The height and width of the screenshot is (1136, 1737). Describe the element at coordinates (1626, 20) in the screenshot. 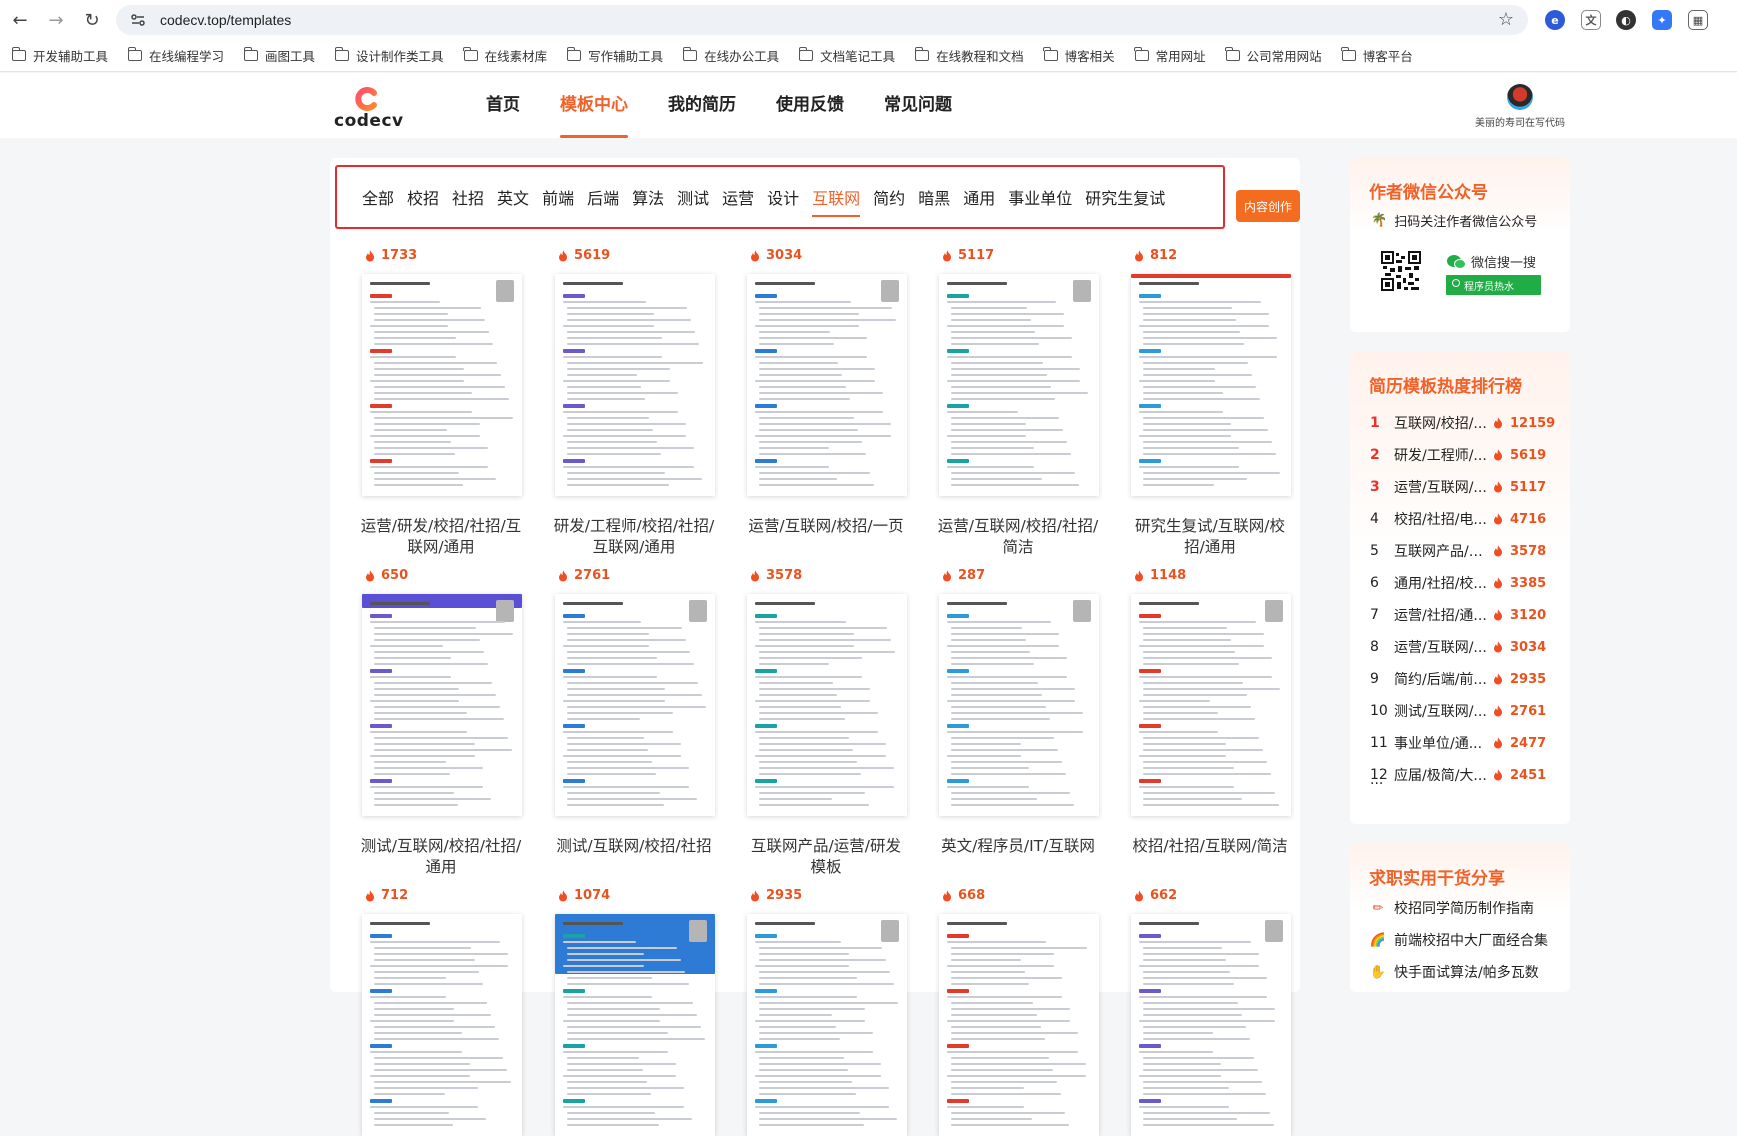

I see `extension-icon-3: ◐` at that location.